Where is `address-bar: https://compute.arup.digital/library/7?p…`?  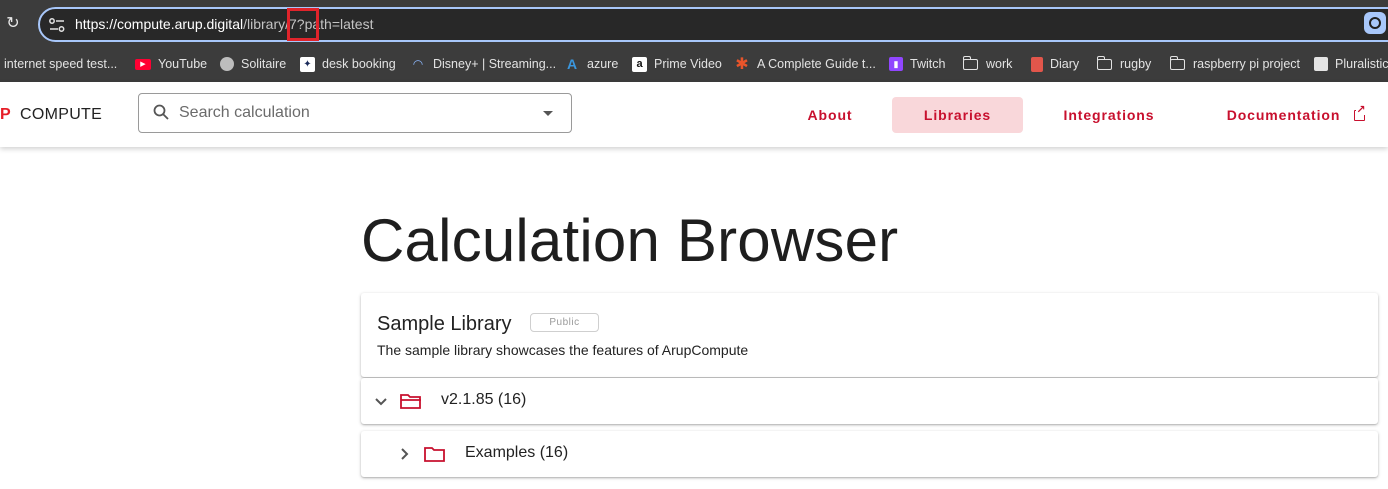
address-bar: https://compute.arup.digital/library/7?p… is located at coordinates (713, 24).